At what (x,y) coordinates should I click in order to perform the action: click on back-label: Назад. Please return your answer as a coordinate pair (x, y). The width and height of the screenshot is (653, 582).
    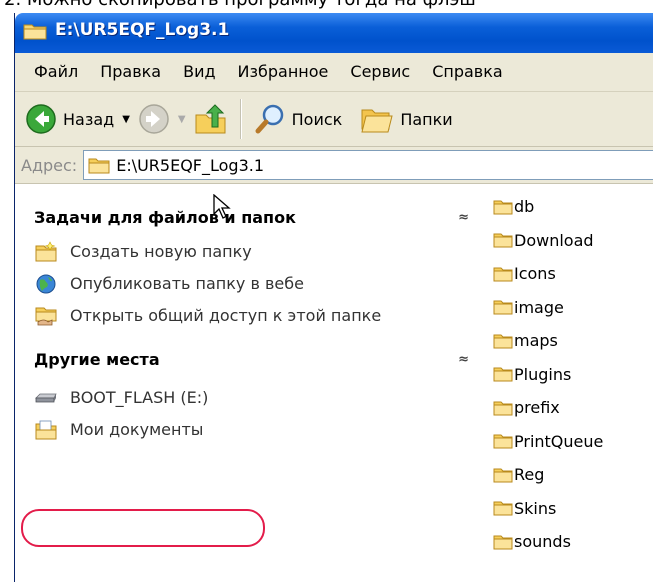
    Looking at the image, I should click on (89, 119).